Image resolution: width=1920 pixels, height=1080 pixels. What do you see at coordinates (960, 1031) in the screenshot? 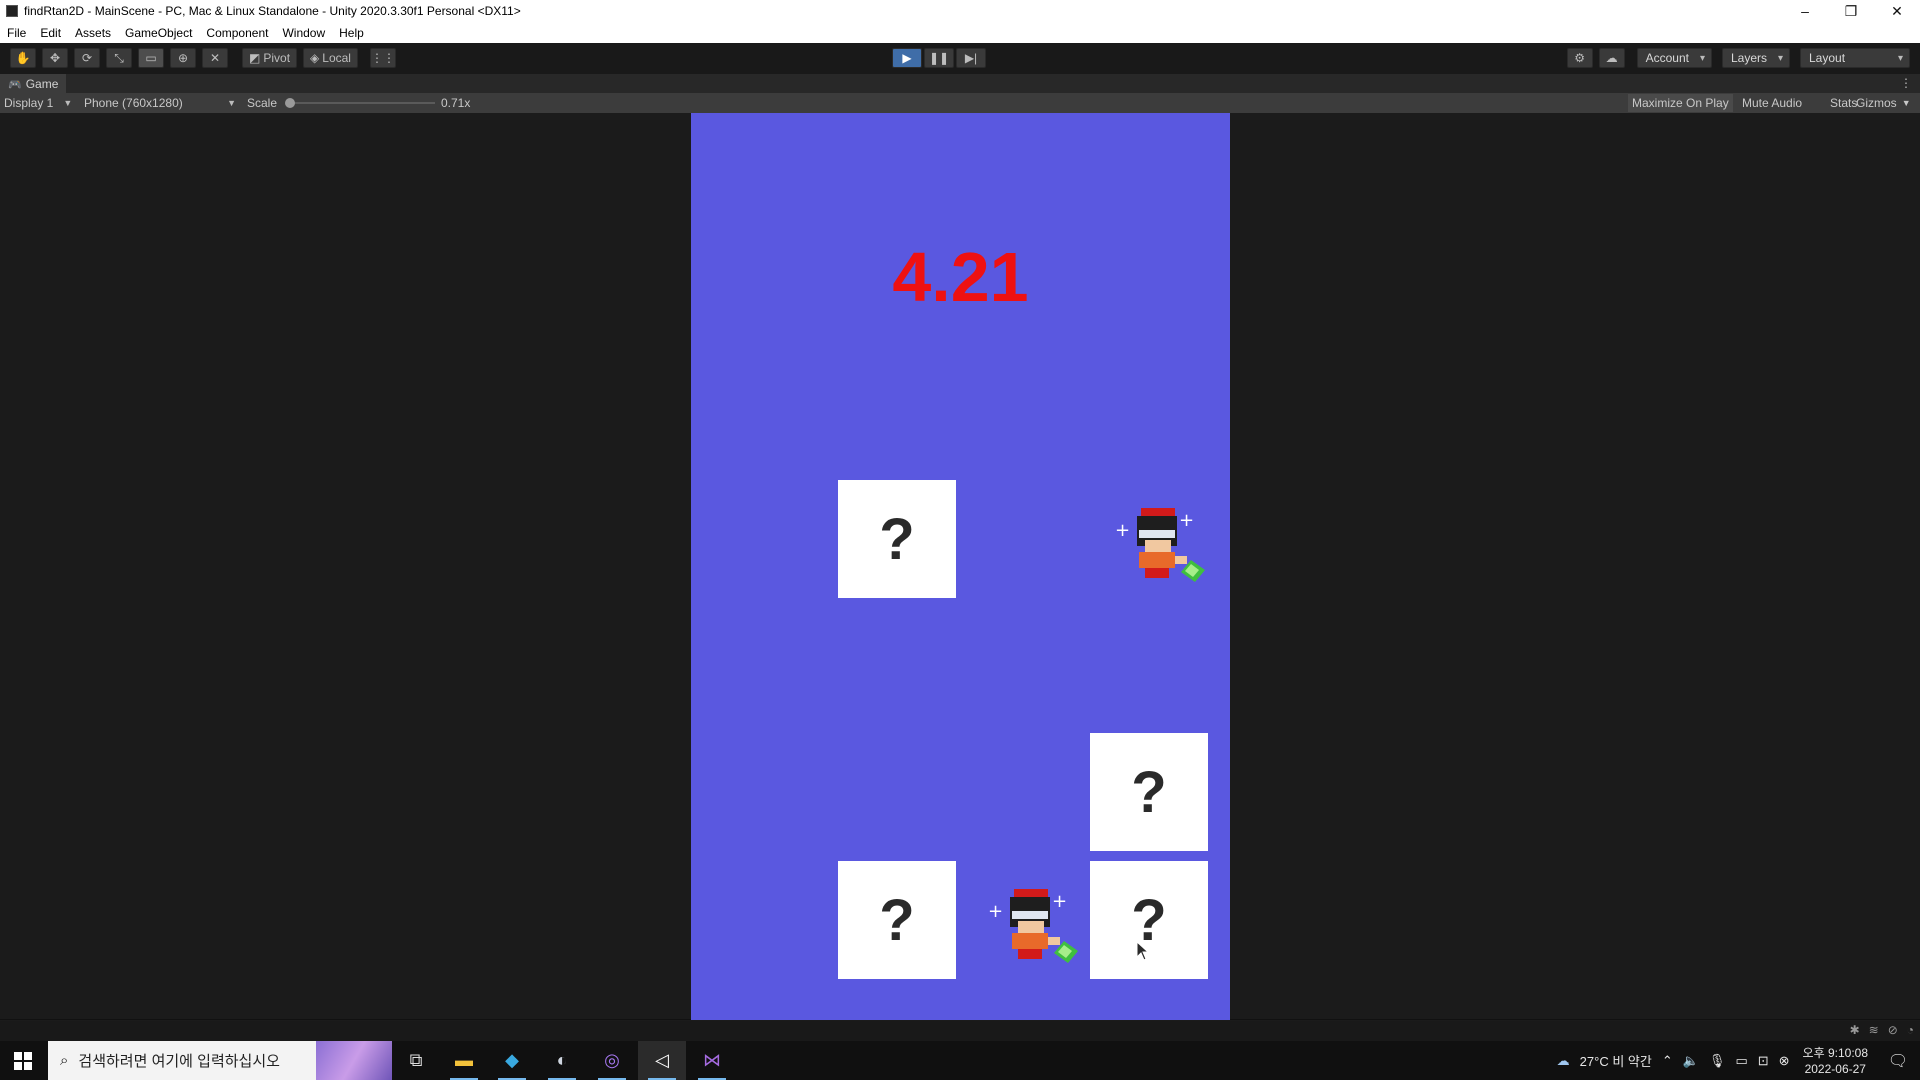
I see `editor-status-bar: ✱ ≋ ⊘ ◔` at bounding box center [960, 1031].